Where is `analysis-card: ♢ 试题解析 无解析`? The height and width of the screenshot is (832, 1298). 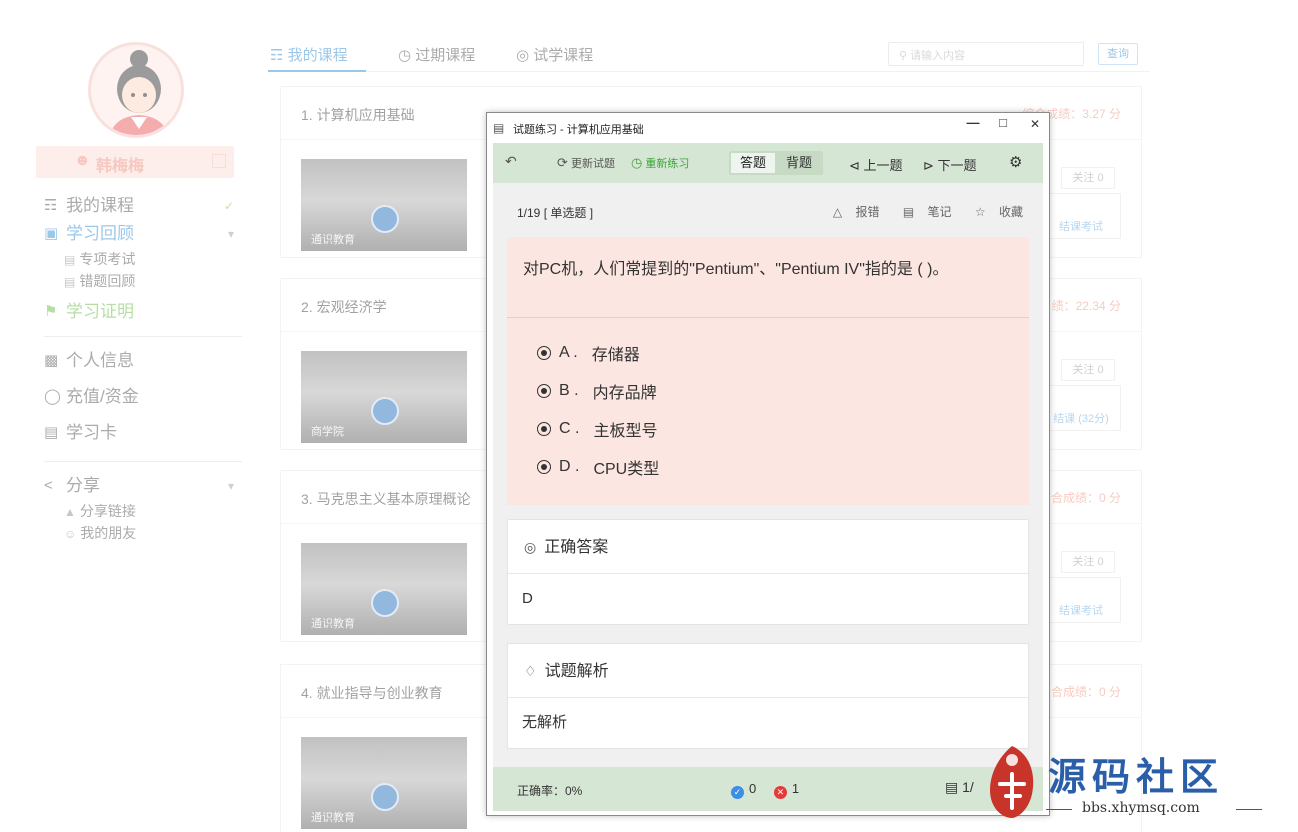
analysis-card: ♢ 试题解析 无解析 is located at coordinates (768, 696).